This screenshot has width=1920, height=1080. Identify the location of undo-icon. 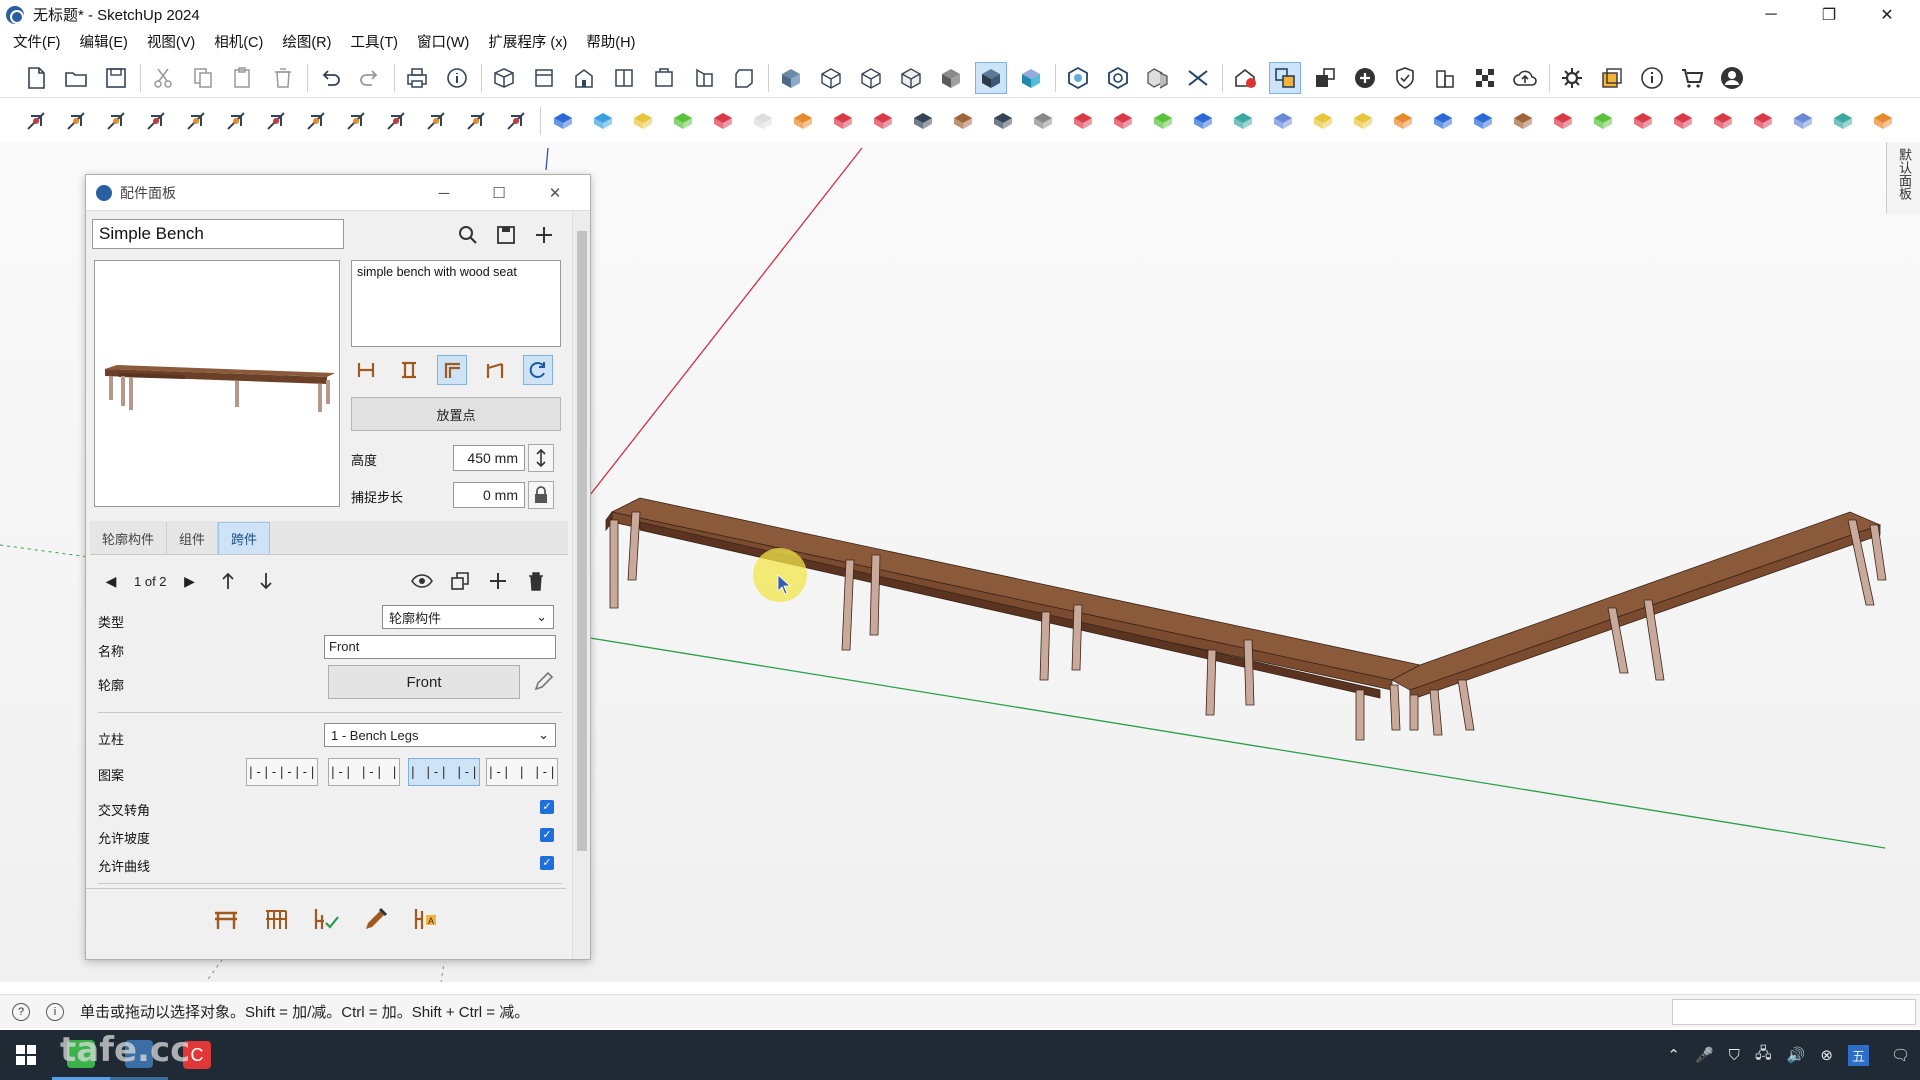
(330, 78).